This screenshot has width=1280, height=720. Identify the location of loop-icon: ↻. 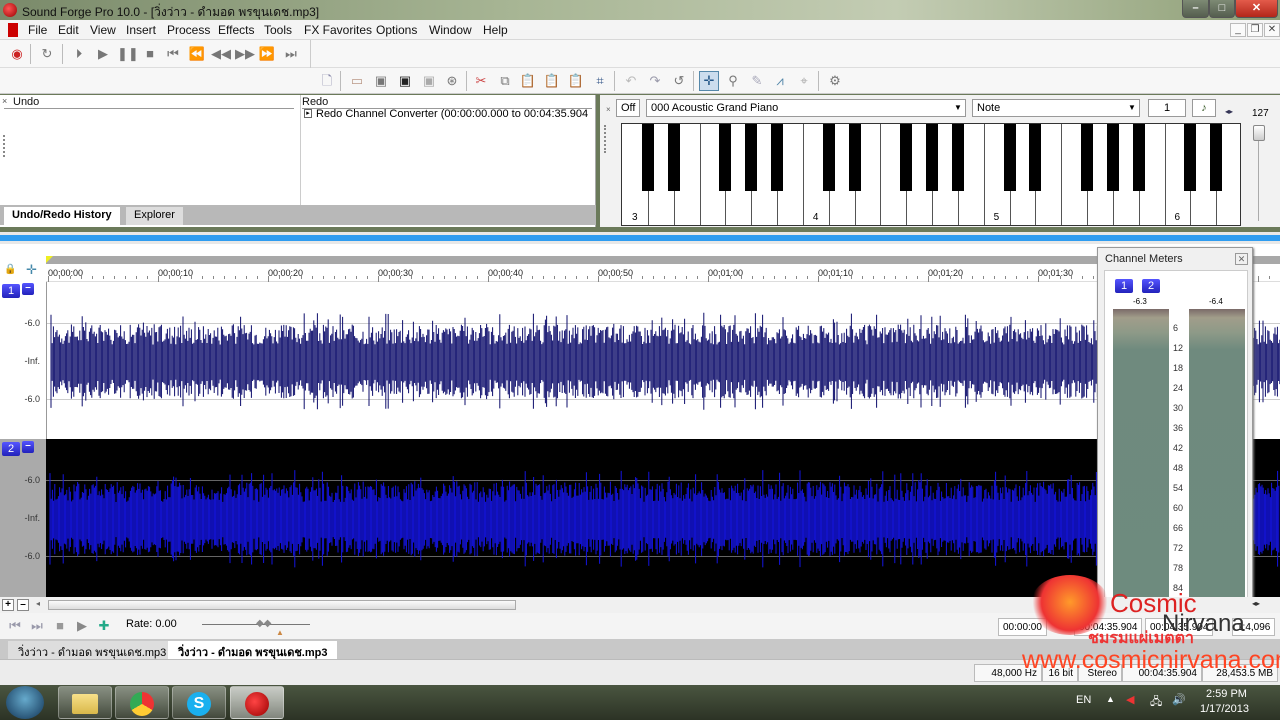
(47, 54).